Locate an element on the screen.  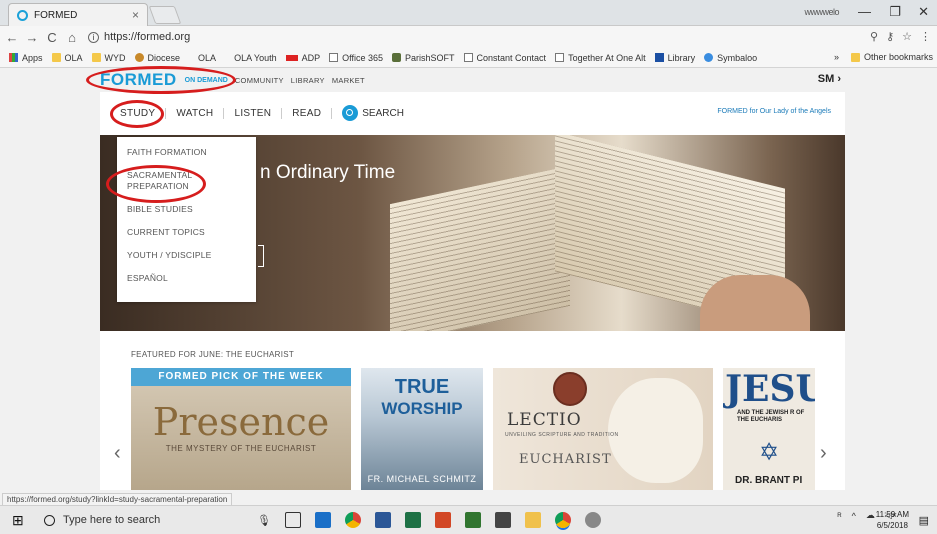
word-icon is located at coordinates (382, 520).